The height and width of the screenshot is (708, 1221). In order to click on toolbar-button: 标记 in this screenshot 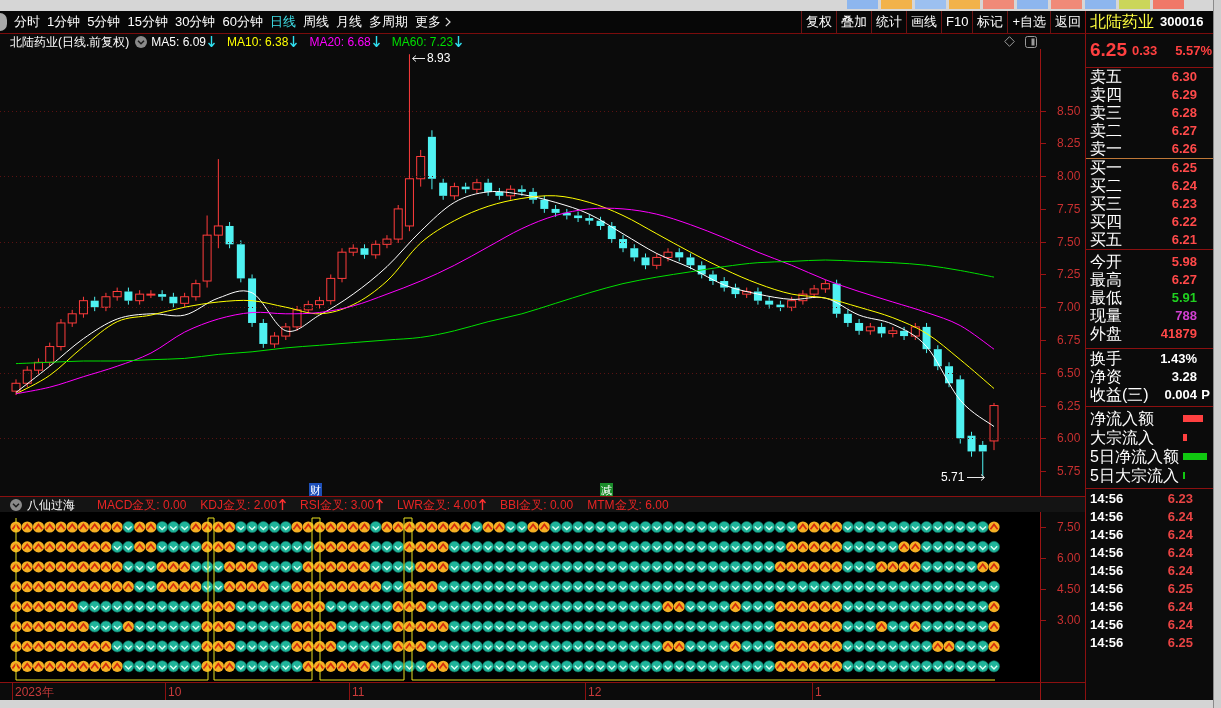, I will do `click(990, 22)`.